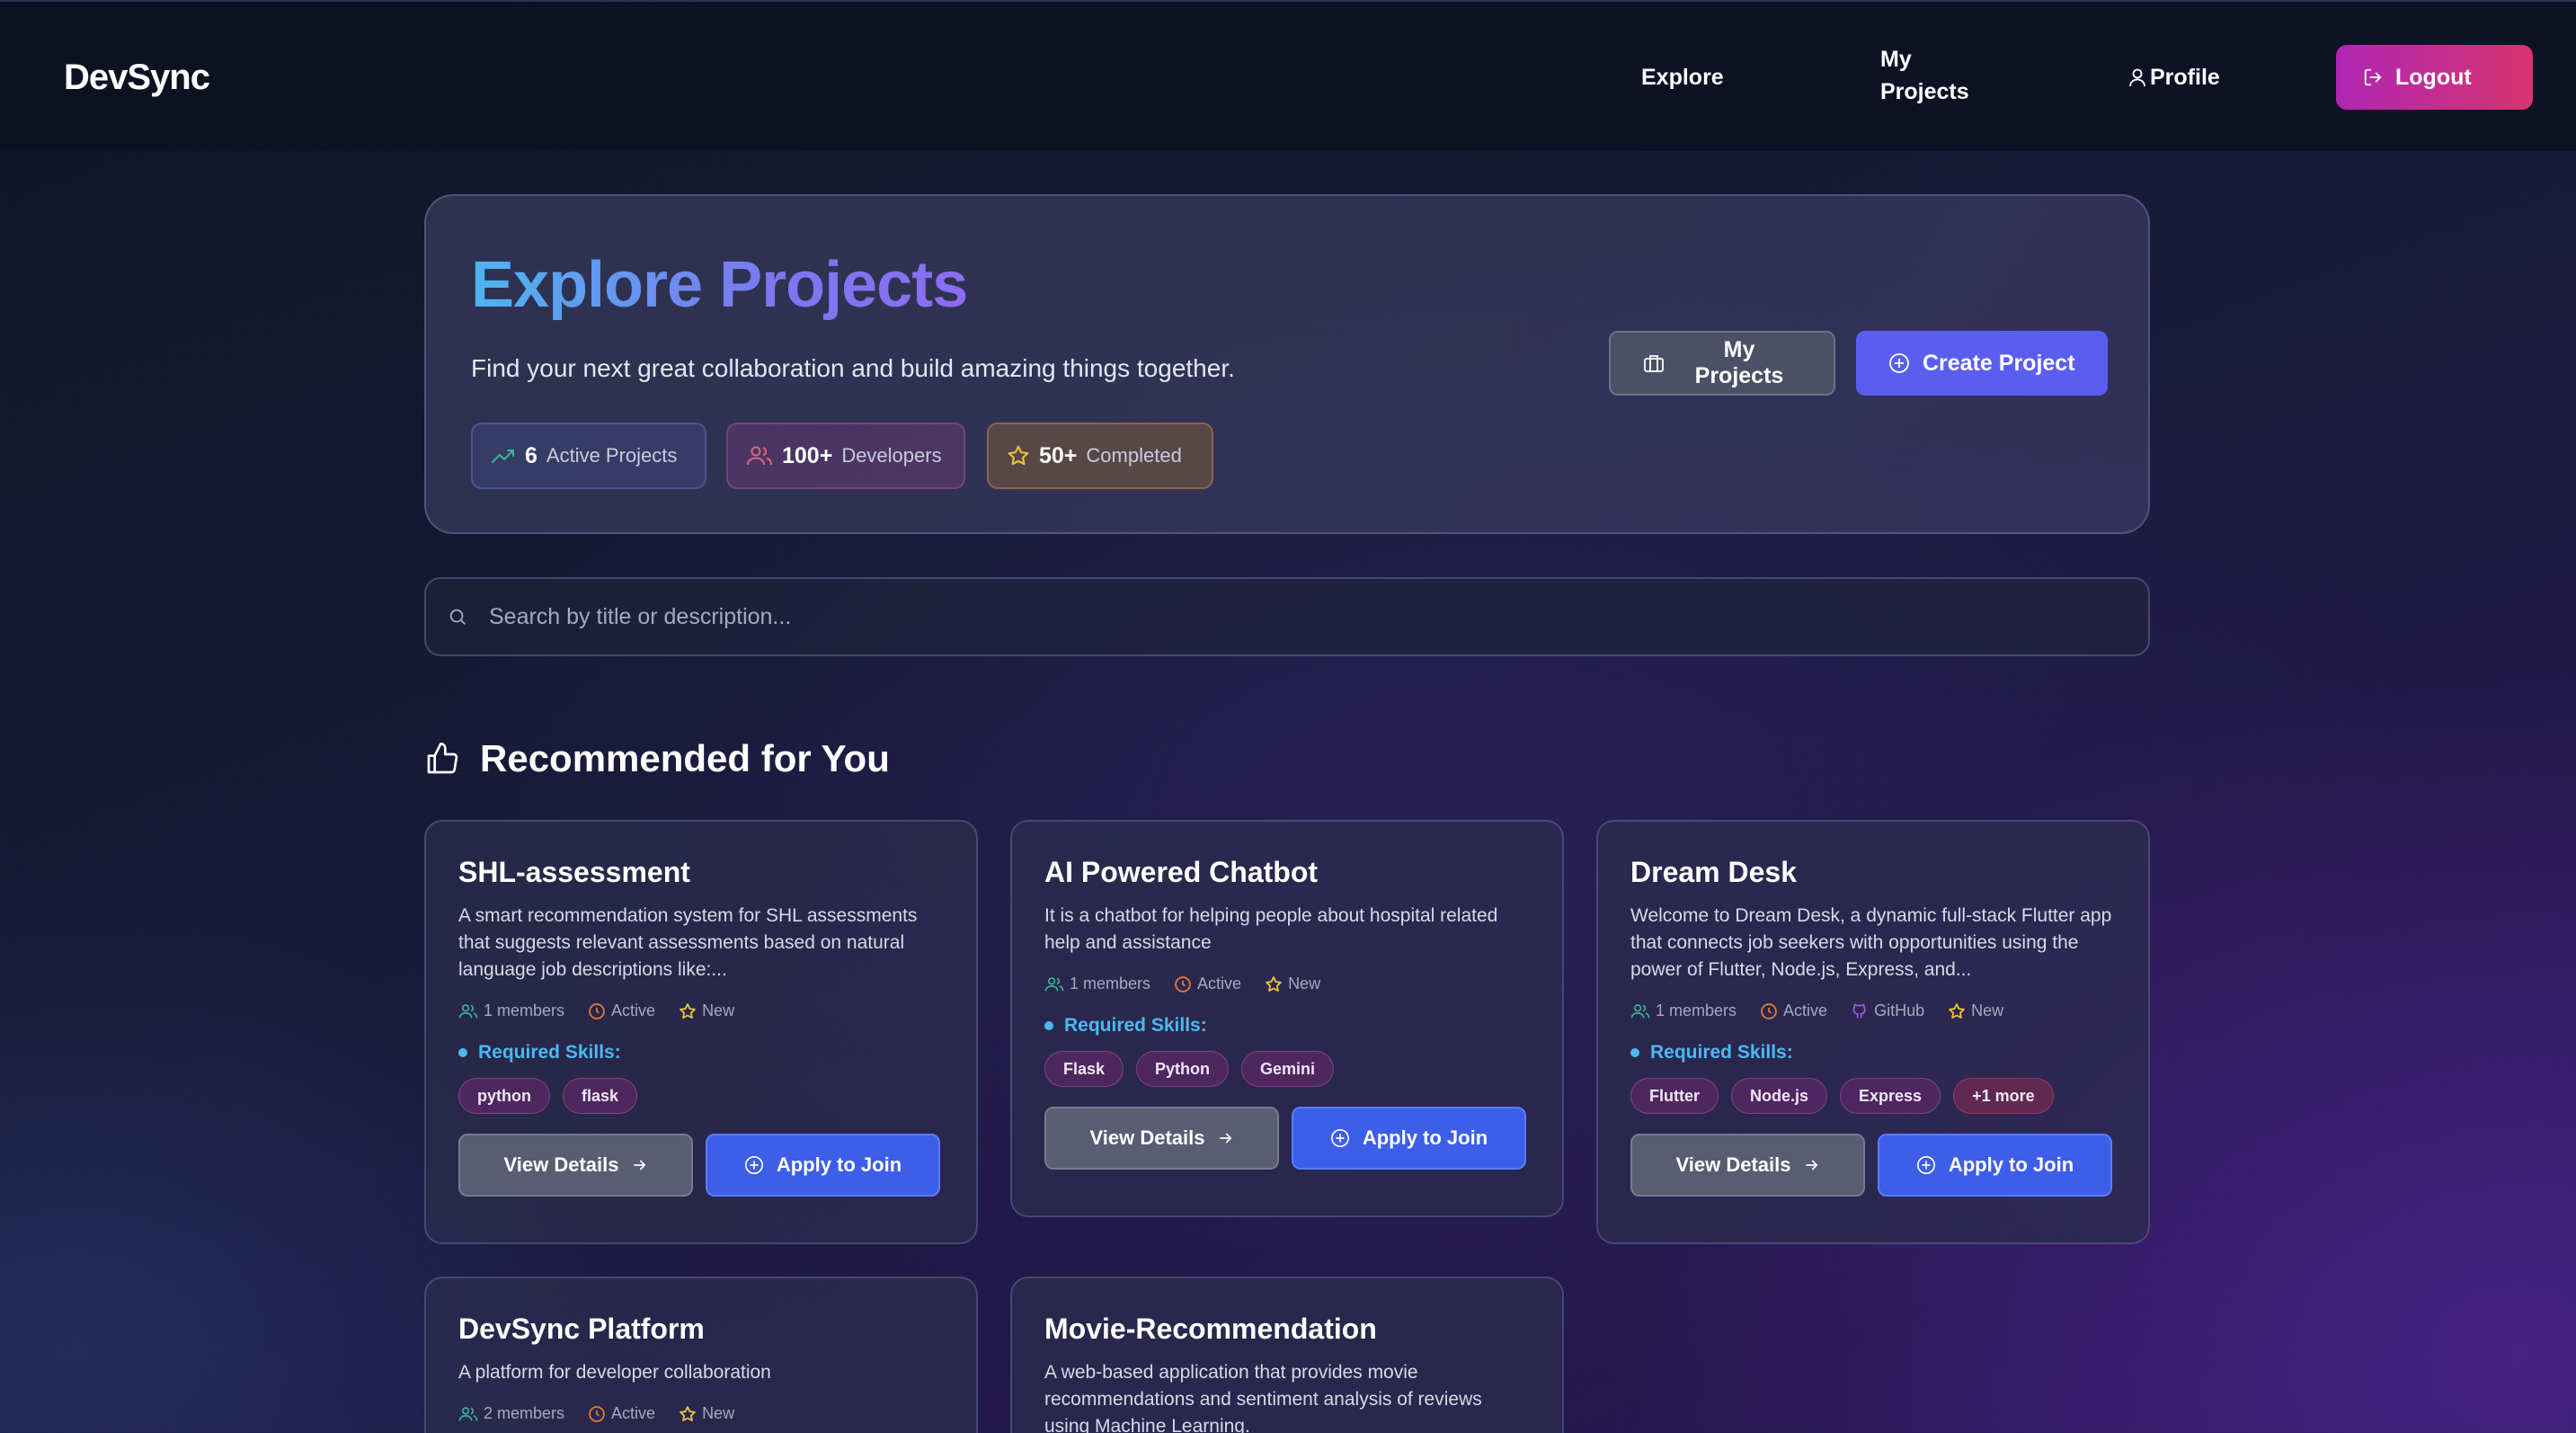 The image size is (2576, 1433). Describe the element at coordinates (1183, 1069) in the screenshot. I see `skill-chip: Python` at that location.